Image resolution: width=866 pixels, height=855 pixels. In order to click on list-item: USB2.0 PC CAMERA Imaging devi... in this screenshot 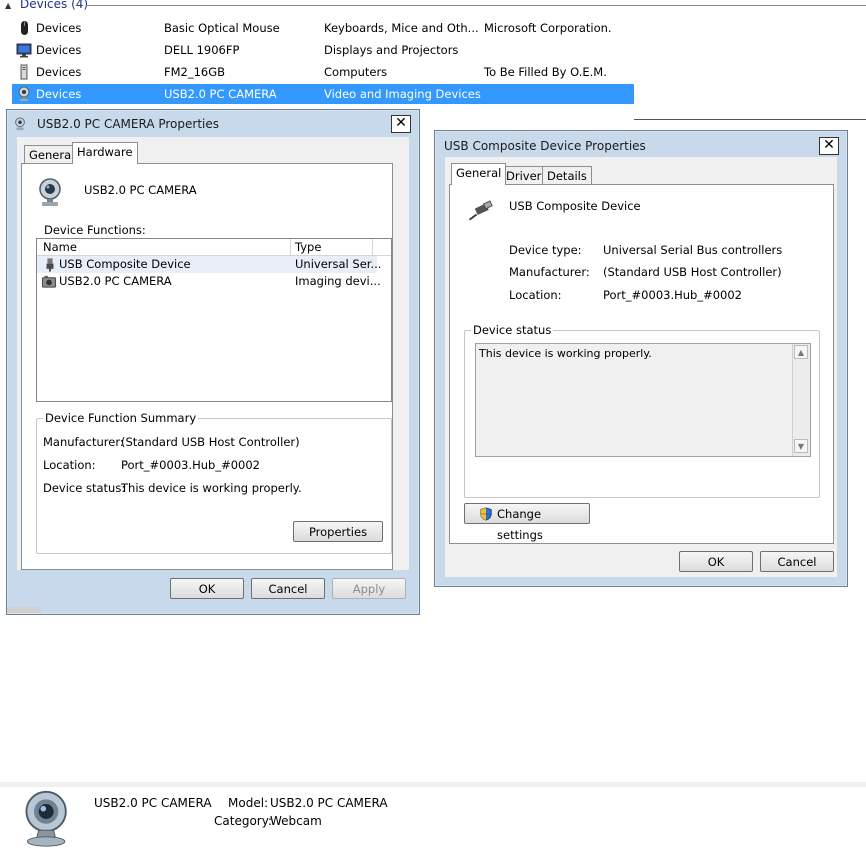, I will do `click(209, 281)`.